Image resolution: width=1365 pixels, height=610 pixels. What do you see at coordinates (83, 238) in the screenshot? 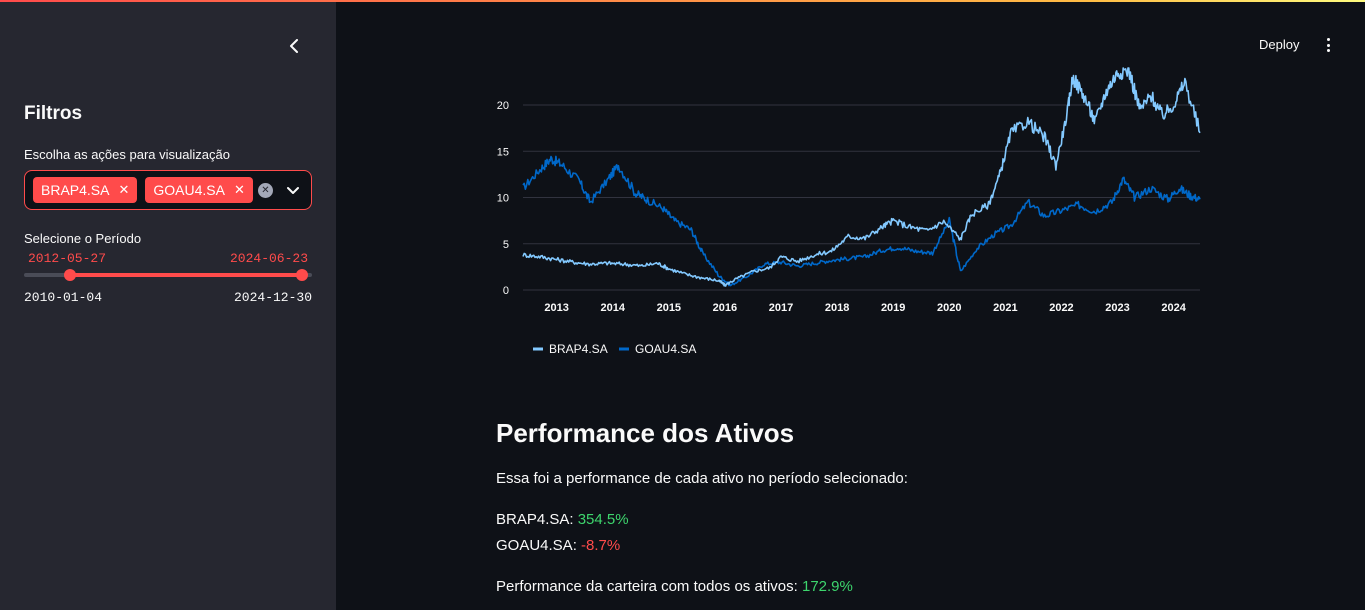
I see `period-label: Selecione o Período` at bounding box center [83, 238].